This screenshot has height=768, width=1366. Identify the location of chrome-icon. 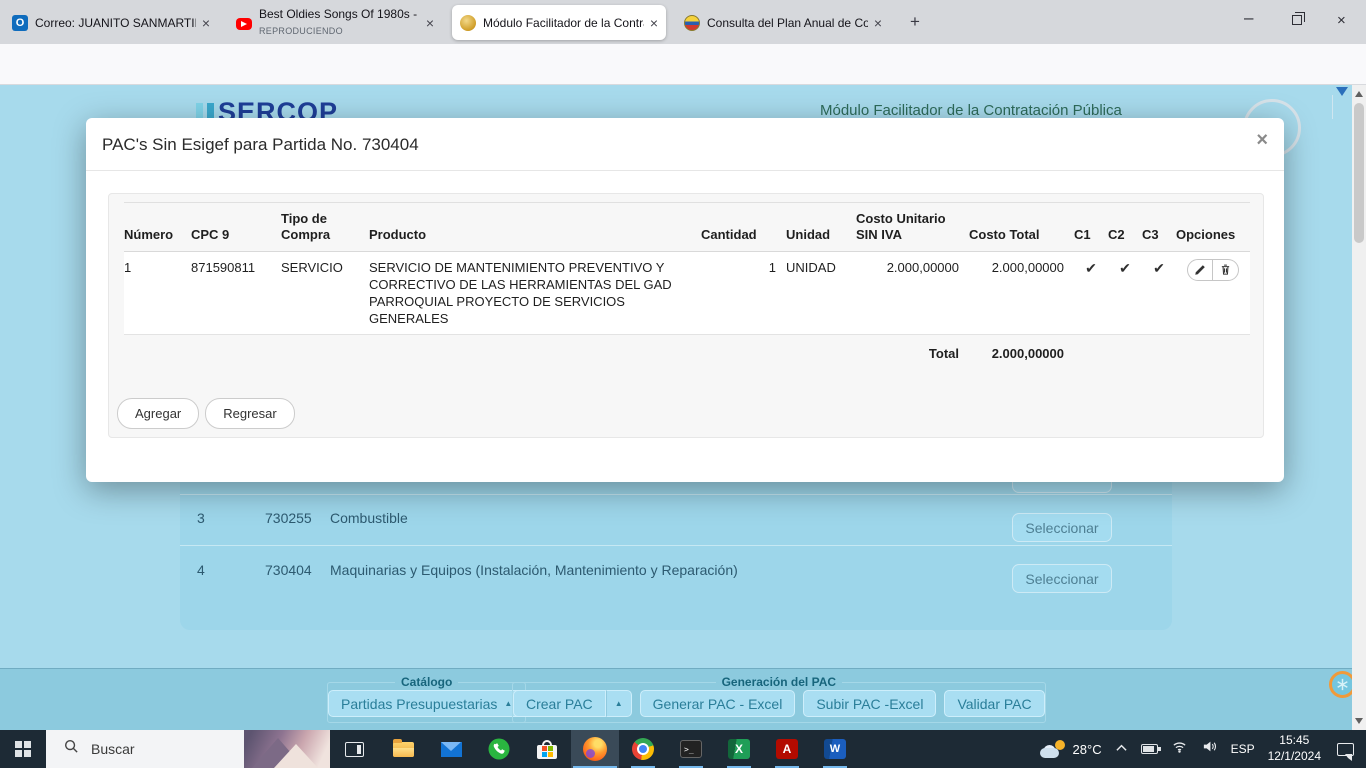
(643, 749).